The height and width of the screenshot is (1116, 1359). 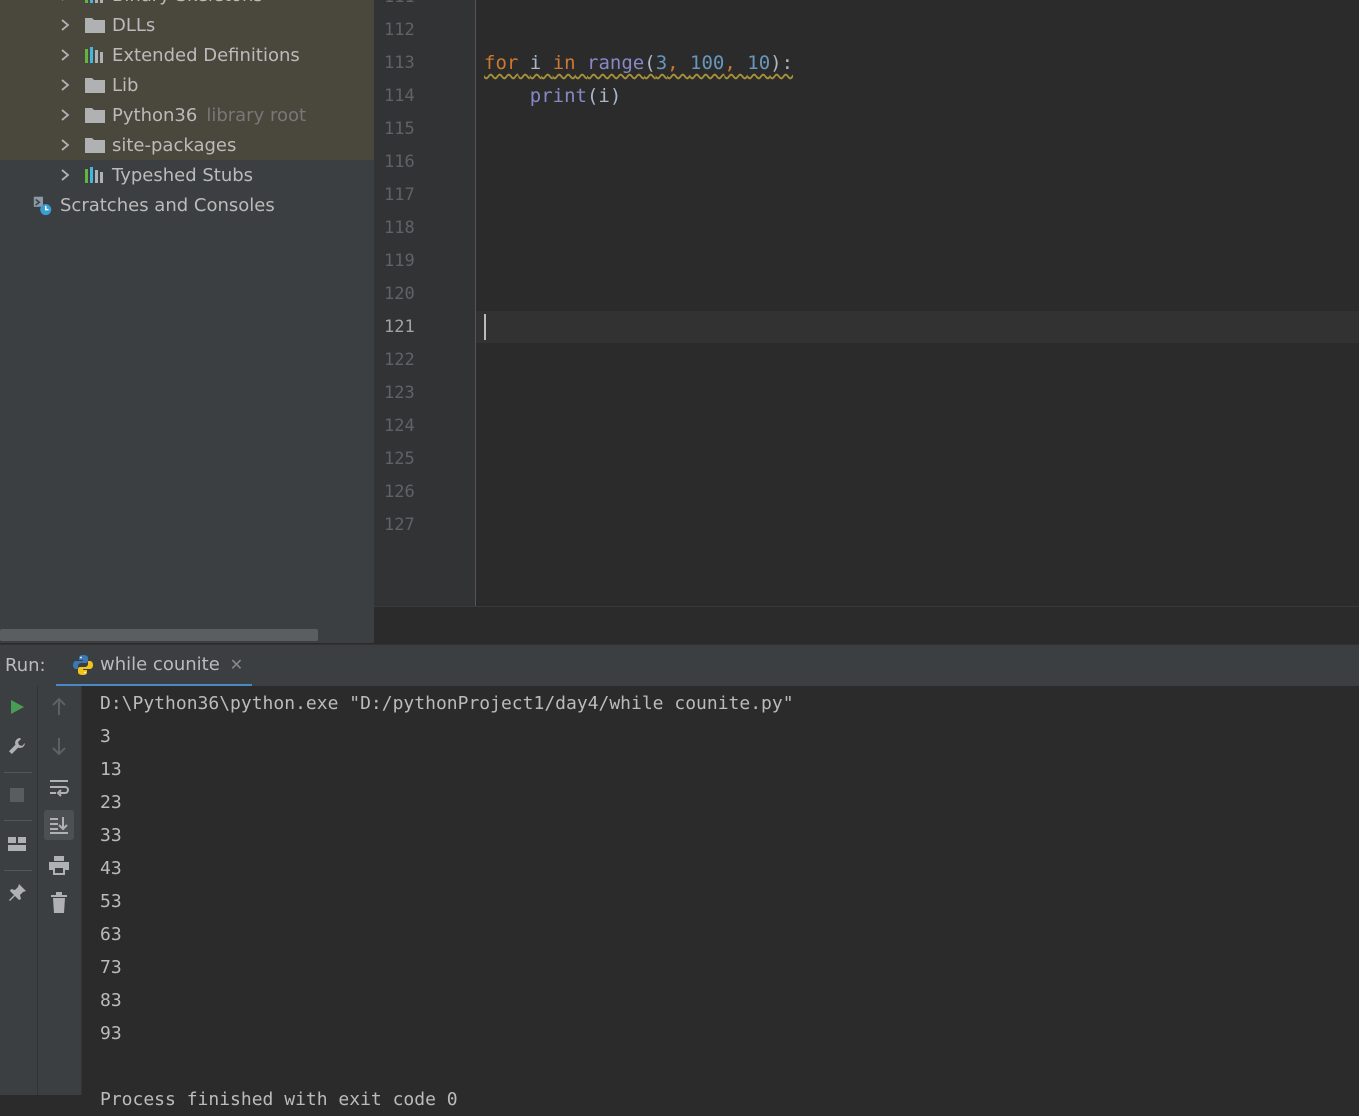 What do you see at coordinates (399, 30) in the screenshot?
I see `line-number: 112` at bounding box center [399, 30].